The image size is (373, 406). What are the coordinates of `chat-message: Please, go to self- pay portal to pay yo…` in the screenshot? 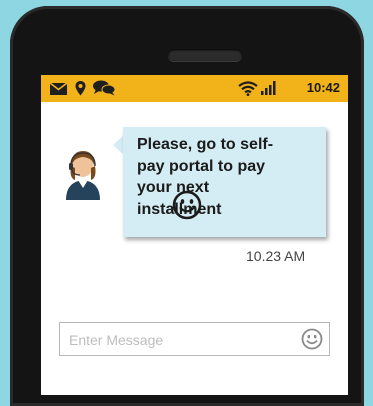 It's located at (227, 177).